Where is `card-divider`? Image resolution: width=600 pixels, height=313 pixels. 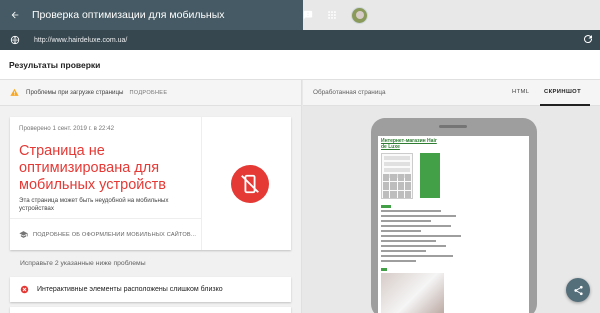
card-divider is located at coordinates (105, 218).